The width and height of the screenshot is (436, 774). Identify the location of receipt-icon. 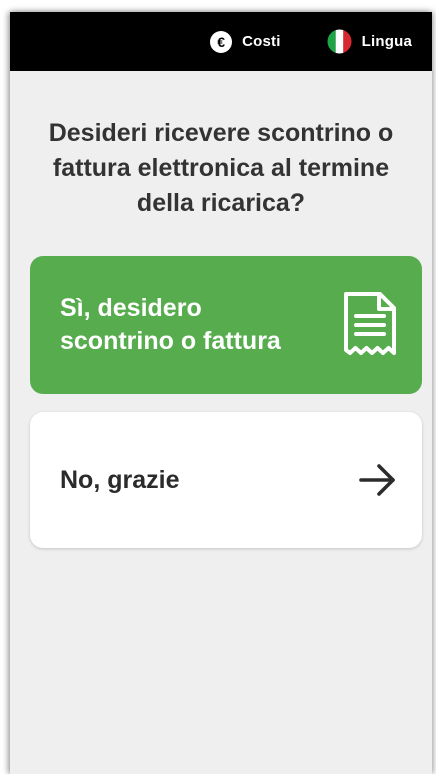
(370, 323).